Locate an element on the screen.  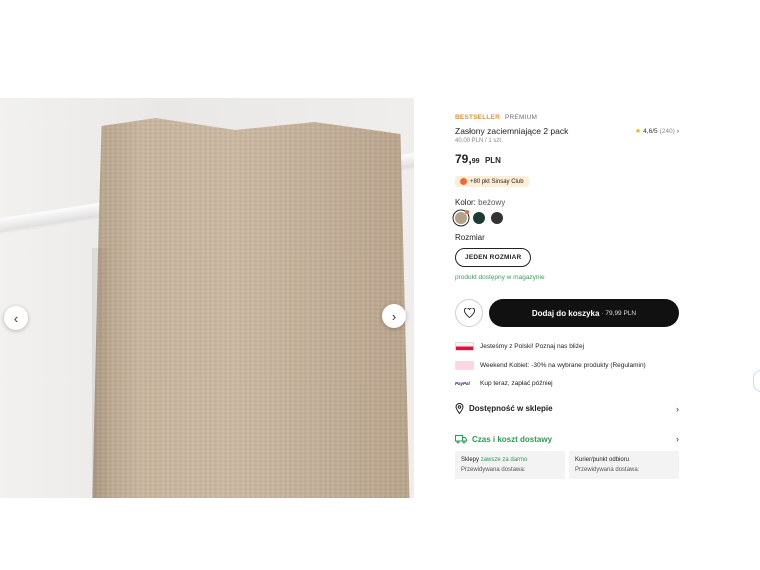
premium-badge: PREMIUM is located at coordinates (521, 117).